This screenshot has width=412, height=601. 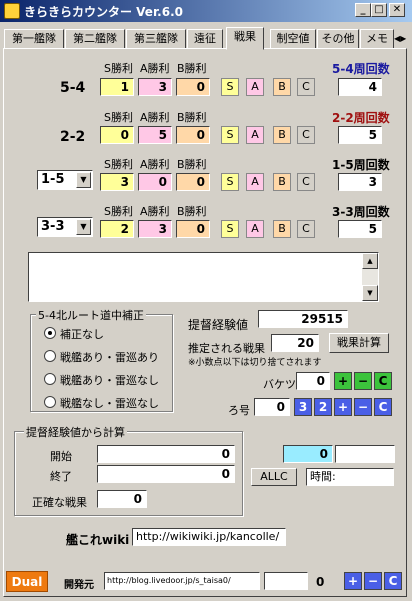 I want to click on s-win-5-4: 1, so click(x=117, y=87).